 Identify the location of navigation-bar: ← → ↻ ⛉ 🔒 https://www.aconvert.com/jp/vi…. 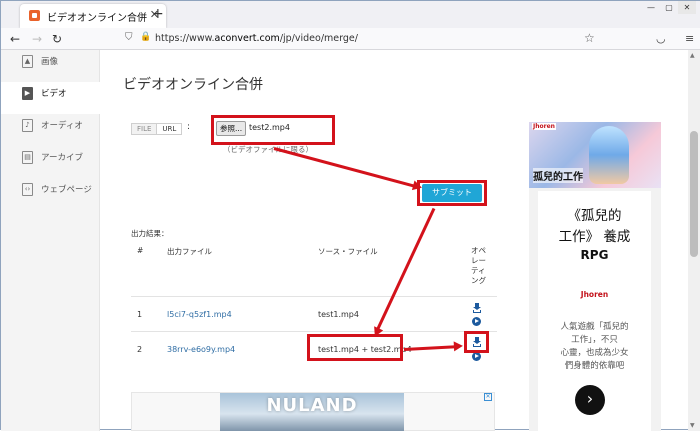
(350, 39).